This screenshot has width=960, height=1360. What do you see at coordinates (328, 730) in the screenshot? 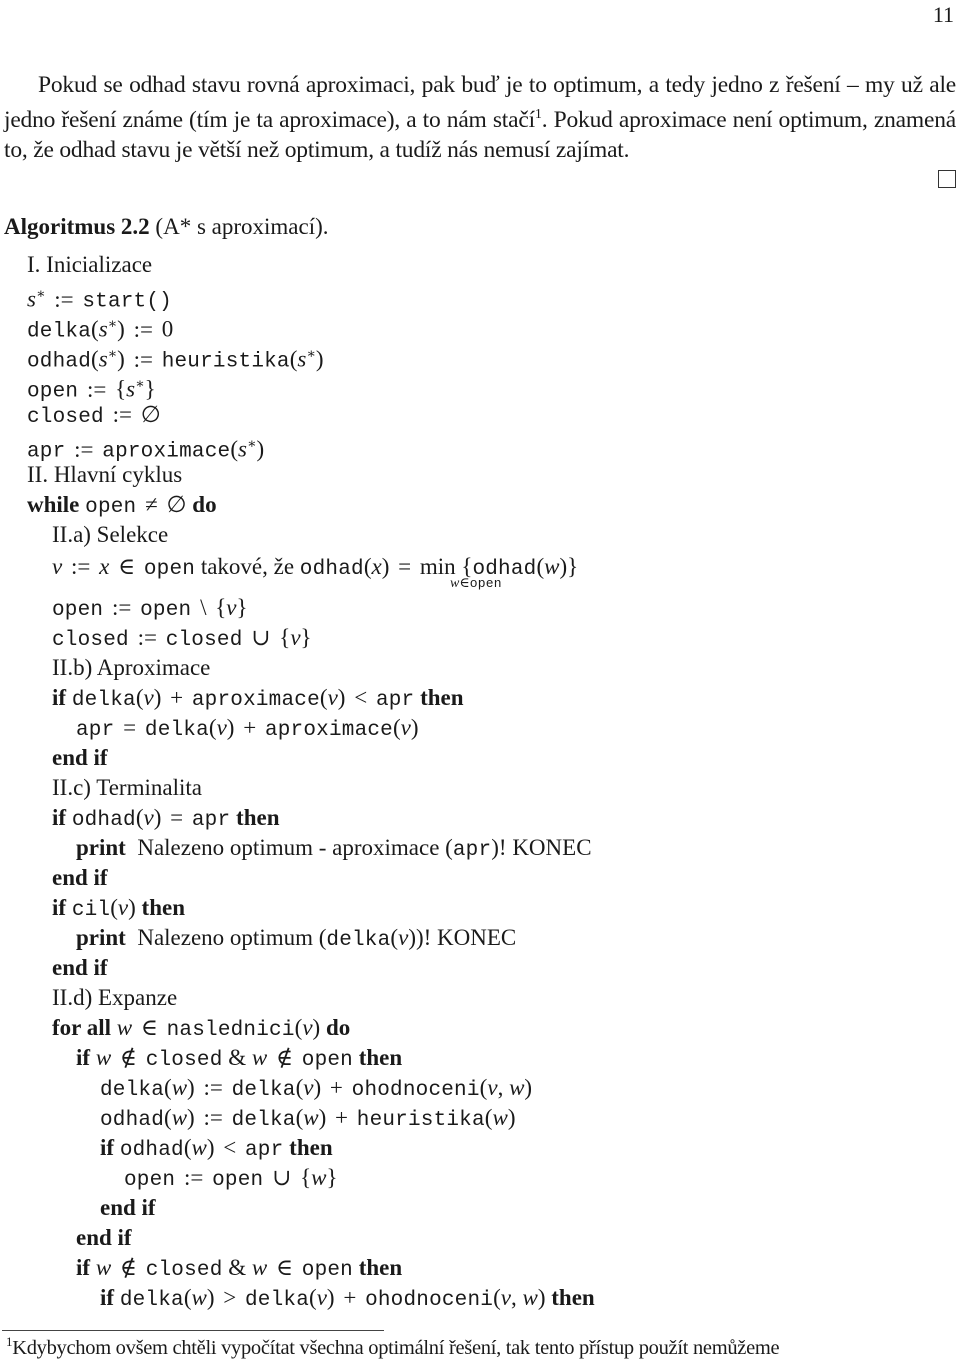
I see `fn-aproximace: aproximace` at bounding box center [328, 730].